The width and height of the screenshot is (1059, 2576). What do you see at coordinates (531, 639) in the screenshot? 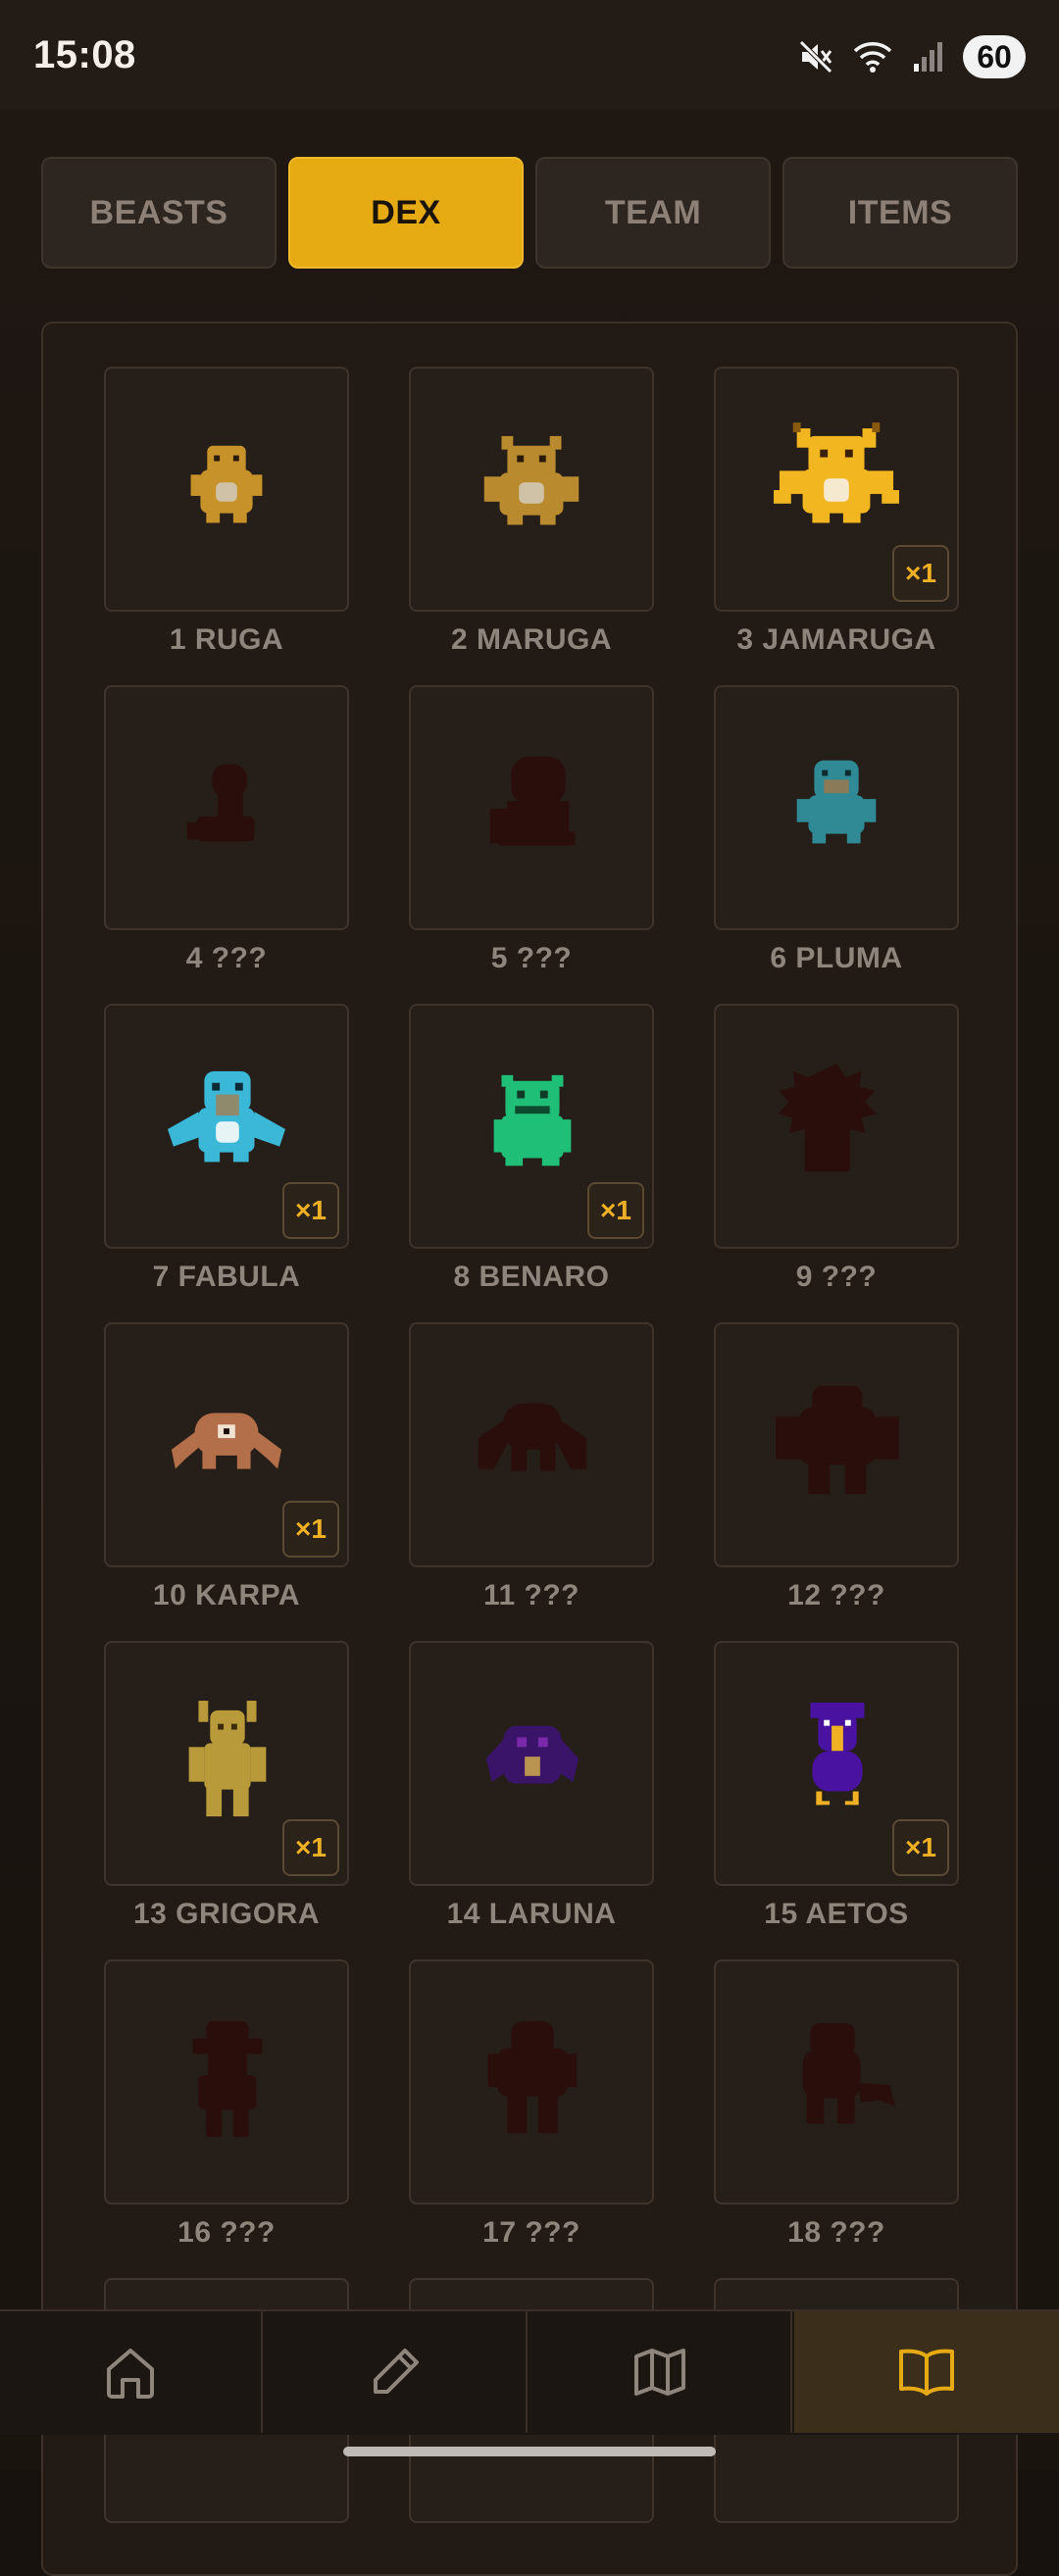
I see `dex-entry-label: 2 MARUGA` at bounding box center [531, 639].